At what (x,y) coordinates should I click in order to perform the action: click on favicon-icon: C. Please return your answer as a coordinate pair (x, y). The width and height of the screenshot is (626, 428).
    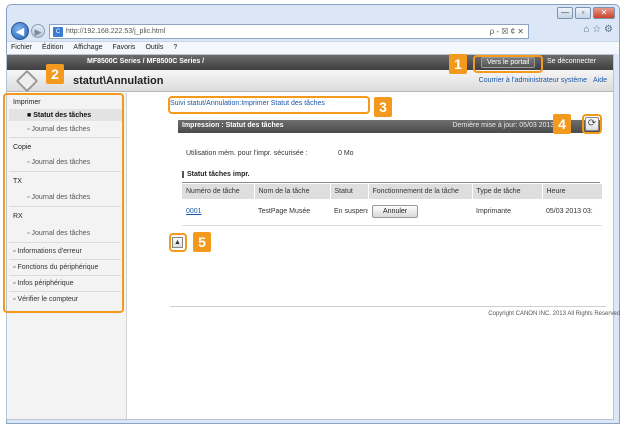
    Looking at the image, I should click on (58, 31).